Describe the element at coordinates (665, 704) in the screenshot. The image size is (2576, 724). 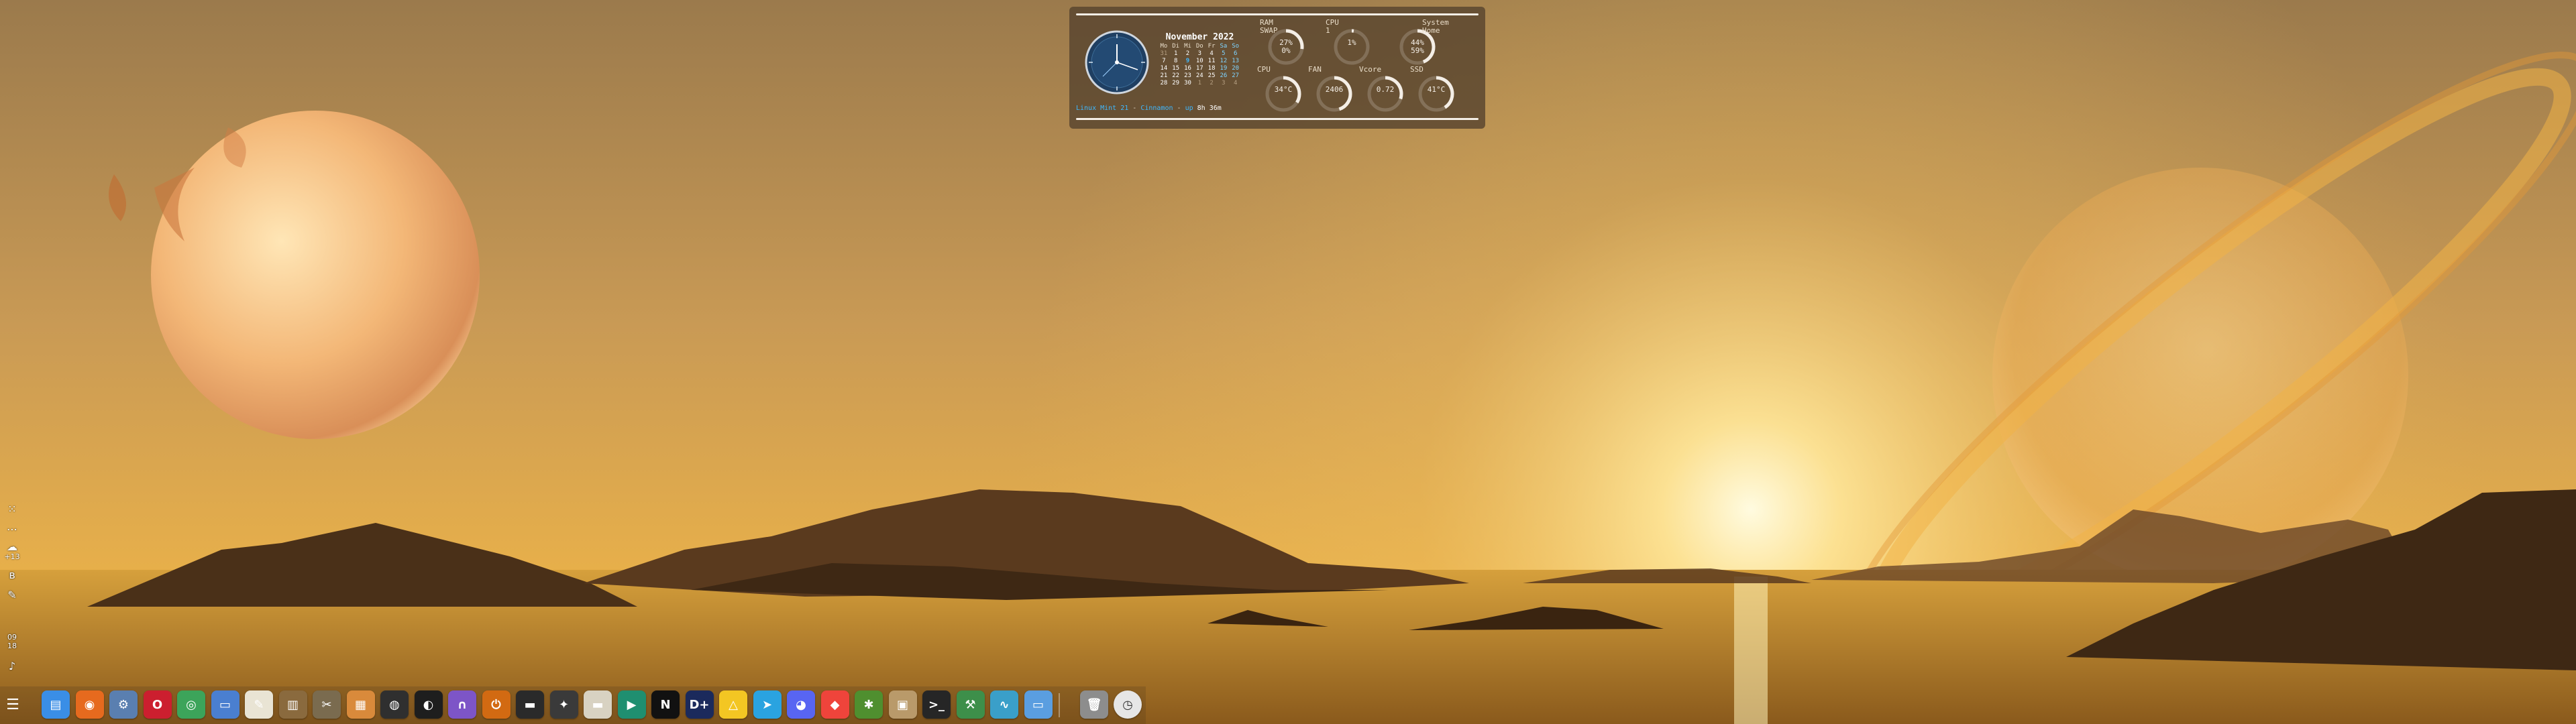
I see `netflix-icon: N` at that location.